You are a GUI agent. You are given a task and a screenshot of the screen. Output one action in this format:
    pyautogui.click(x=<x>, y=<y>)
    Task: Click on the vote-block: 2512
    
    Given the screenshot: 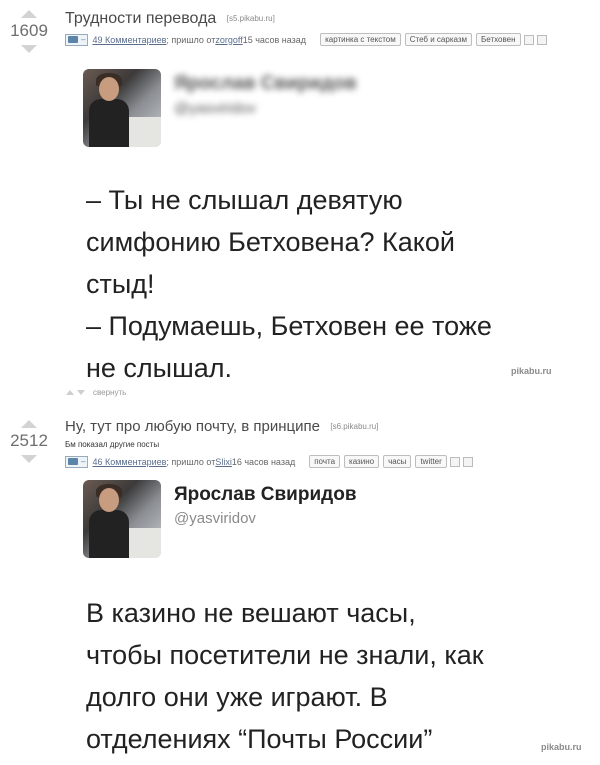 What is the action you would take?
    pyautogui.click(x=29, y=441)
    